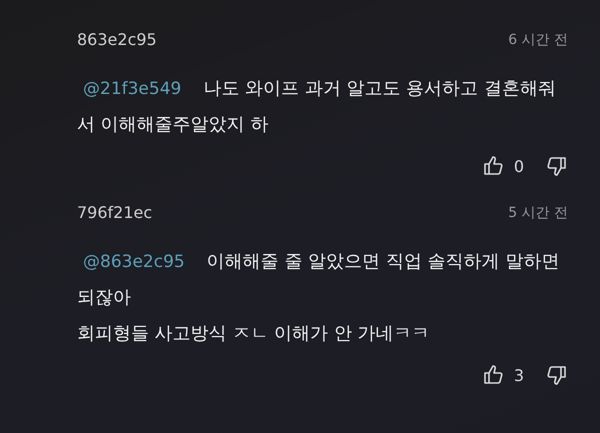  Describe the element at coordinates (114, 212) in the screenshot. I see `username: 796f21ec` at that location.